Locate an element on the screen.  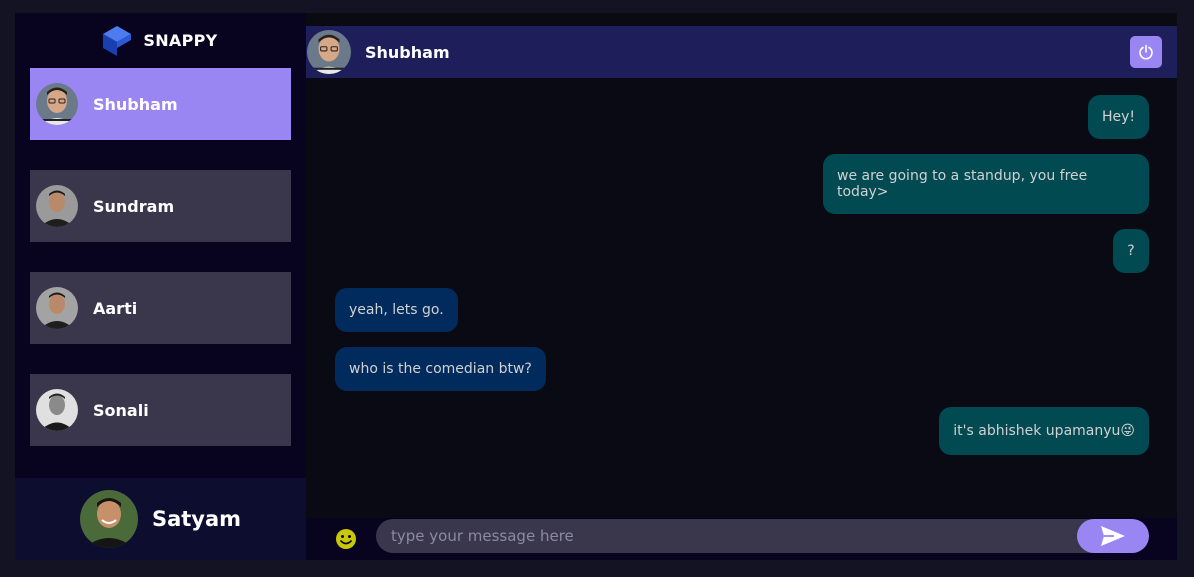
smiley-icon is located at coordinates (346, 539).